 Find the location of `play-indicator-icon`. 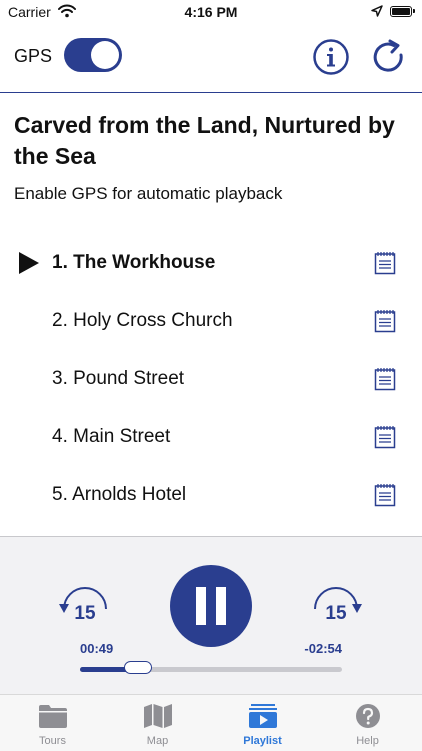

play-indicator-icon is located at coordinates (29, 263).